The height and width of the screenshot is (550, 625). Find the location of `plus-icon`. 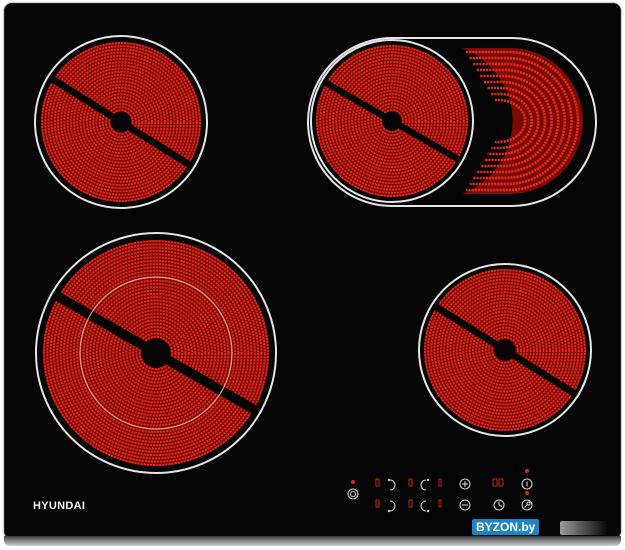

plus-icon is located at coordinates (465, 484).